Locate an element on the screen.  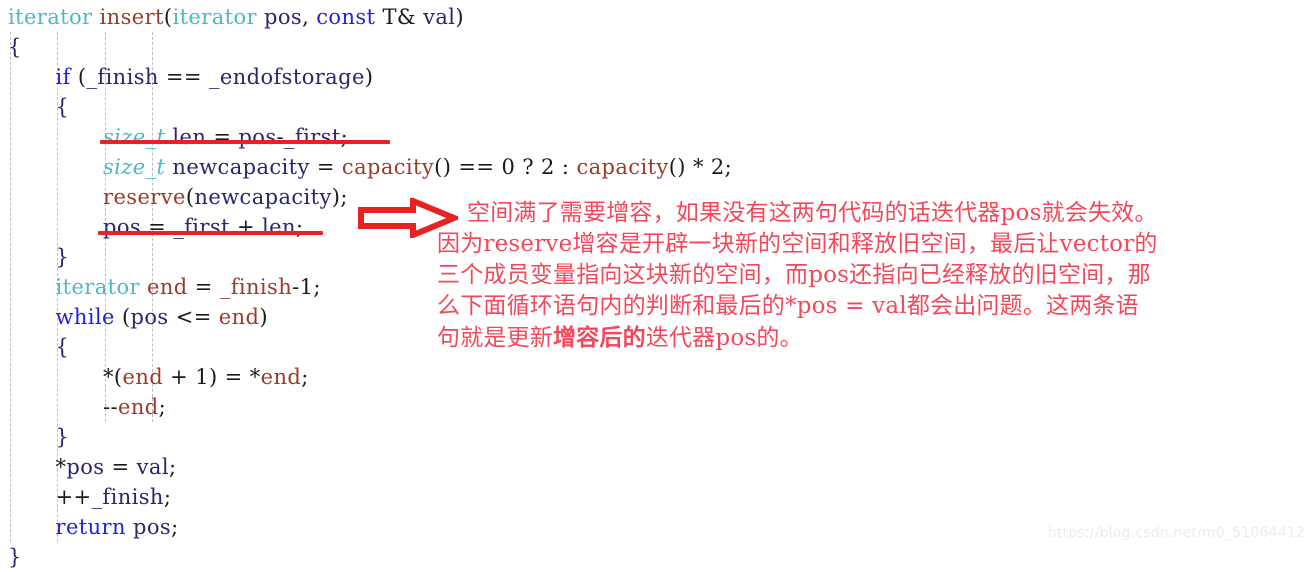
code-token: ++ is located at coordinates (73, 497).